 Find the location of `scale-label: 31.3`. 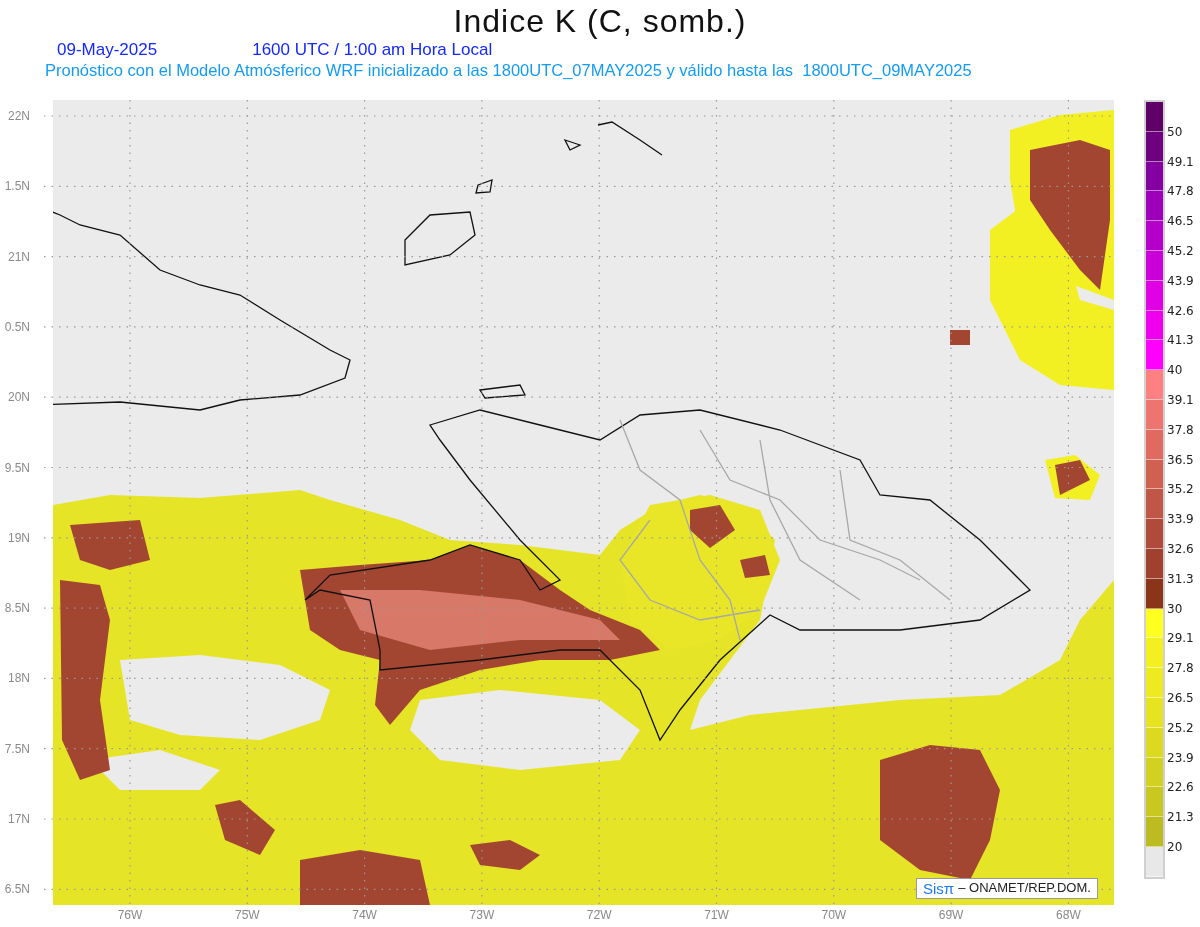

scale-label: 31.3 is located at coordinates (1180, 578).